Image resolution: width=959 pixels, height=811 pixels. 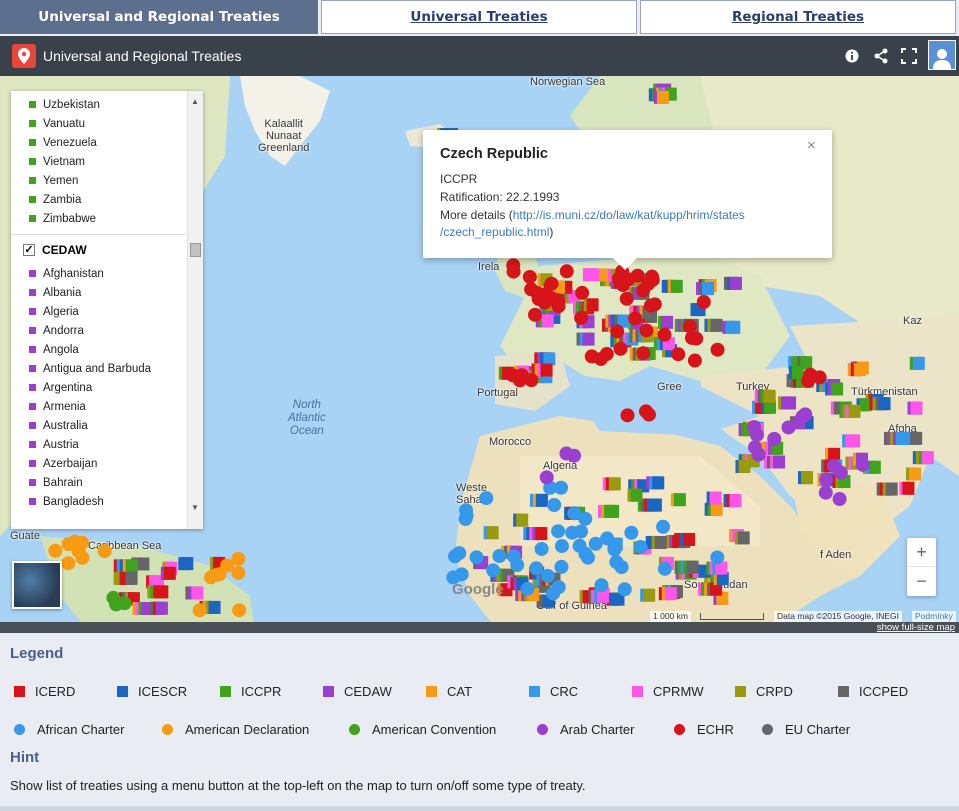 What do you see at coordinates (934, 616) in the screenshot?
I see `terms-link: Podmínky` at bounding box center [934, 616].